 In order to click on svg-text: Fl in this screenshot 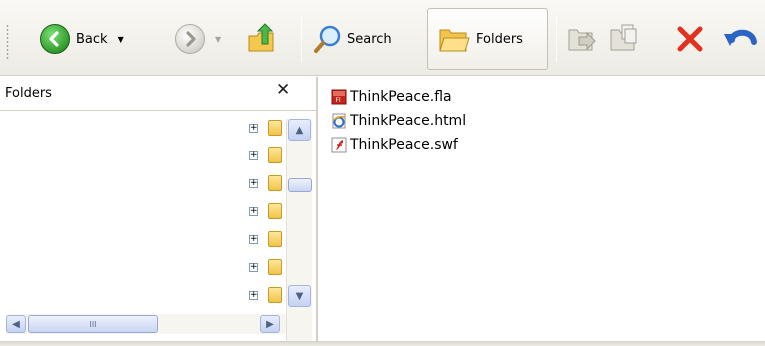, I will do `click(338, 100)`.